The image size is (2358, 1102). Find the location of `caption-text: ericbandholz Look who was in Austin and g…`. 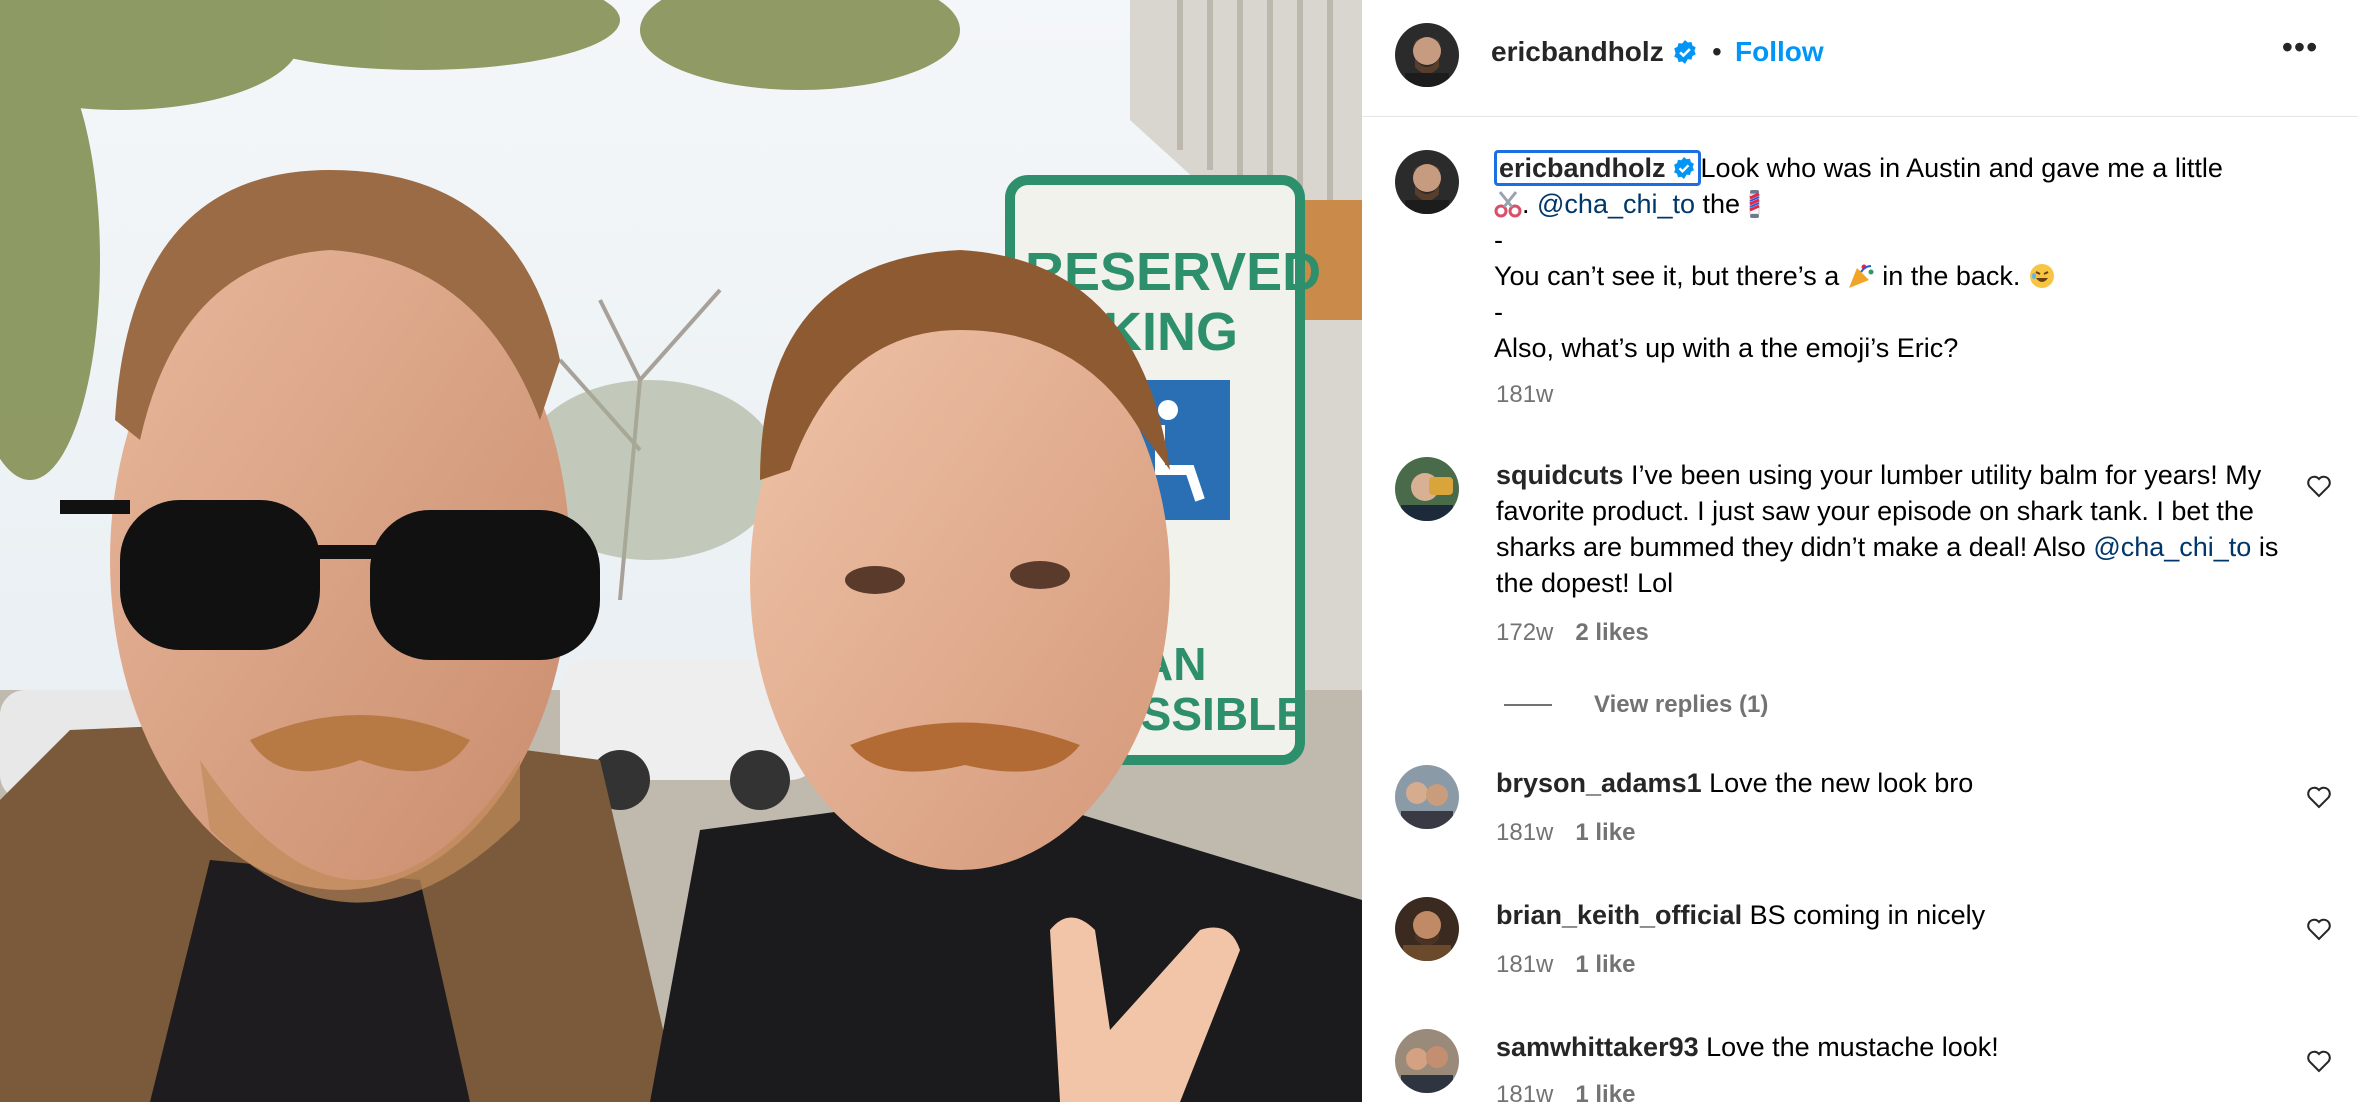

caption-text: ericbandholz Look who was in Austin and g… is located at coordinates (1914, 258).